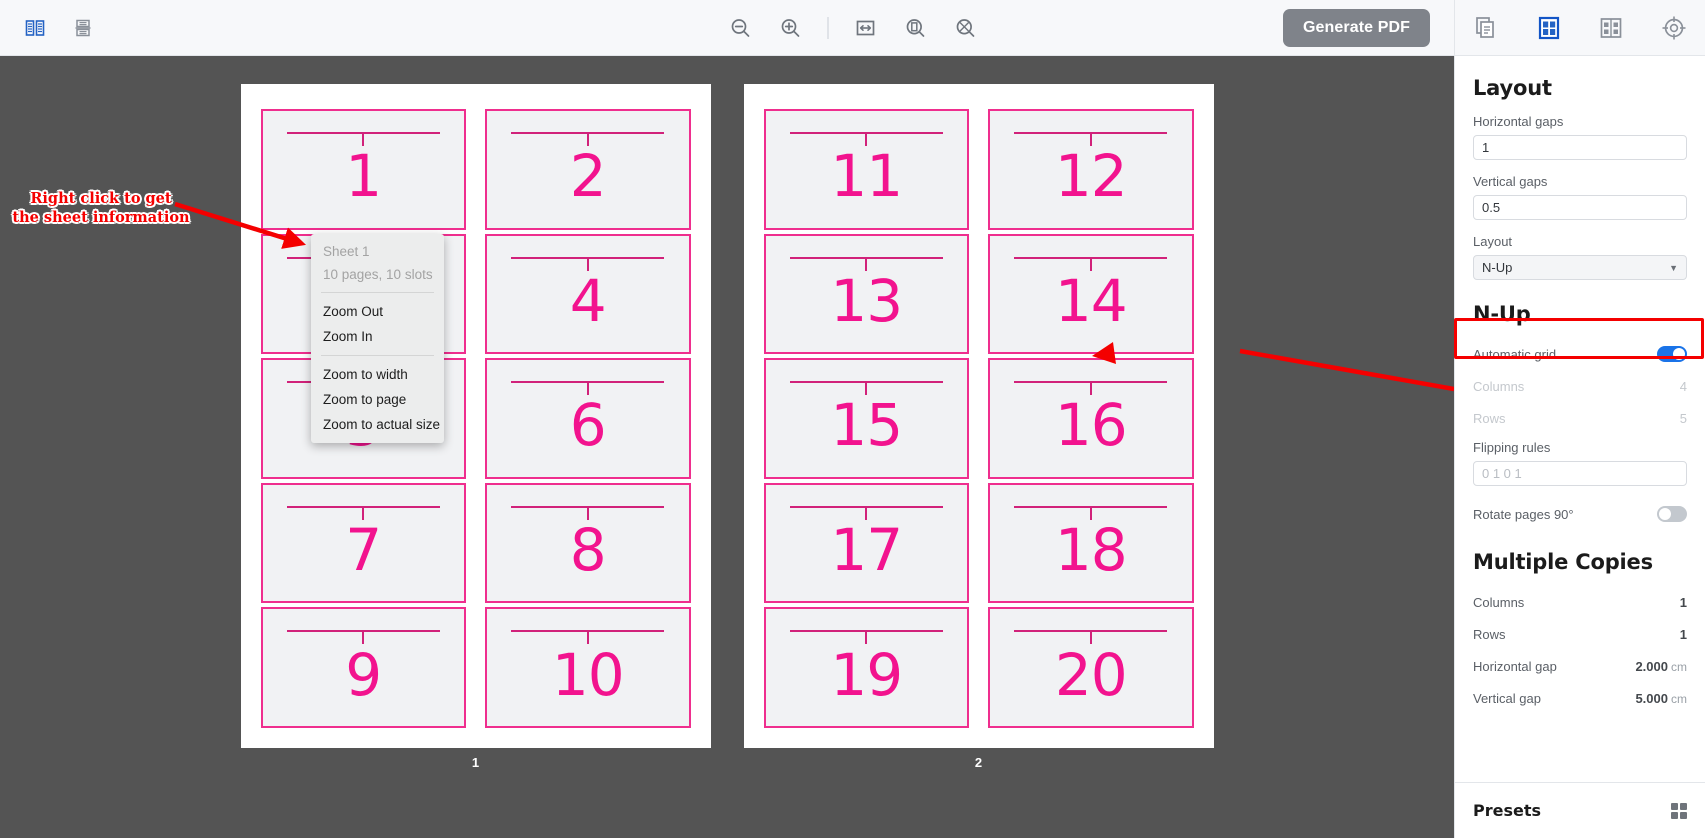  What do you see at coordinates (1580, 354) in the screenshot?
I see `automatic-grid-row: Automatic grid` at bounding box center [1580, 354].